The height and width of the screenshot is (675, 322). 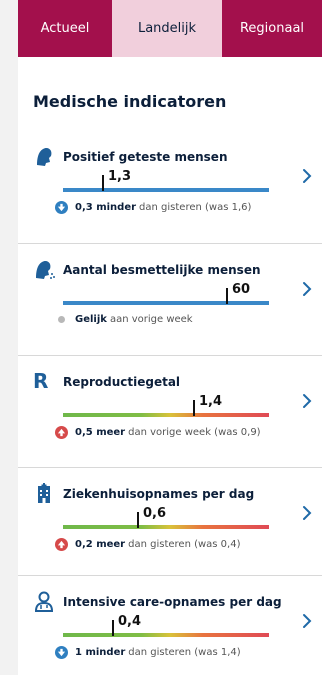 I want to click on change-amount: 0,5 meer, so click(x=100, y=432).